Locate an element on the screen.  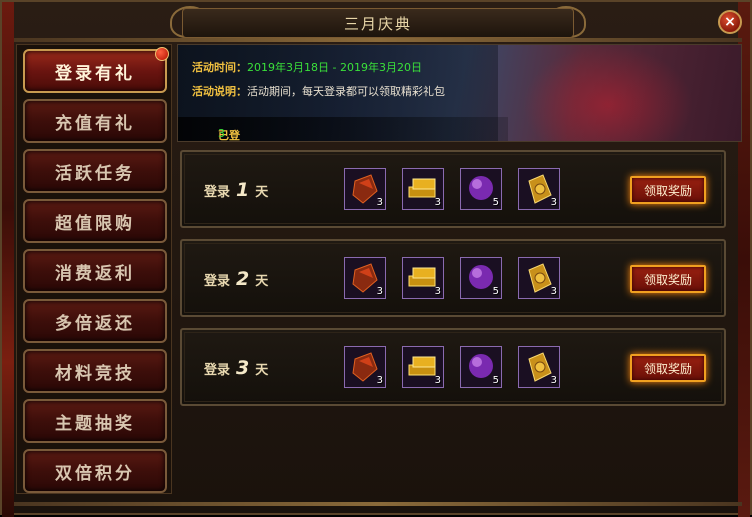
day-number: 2 is located at coordinates (243, 279).